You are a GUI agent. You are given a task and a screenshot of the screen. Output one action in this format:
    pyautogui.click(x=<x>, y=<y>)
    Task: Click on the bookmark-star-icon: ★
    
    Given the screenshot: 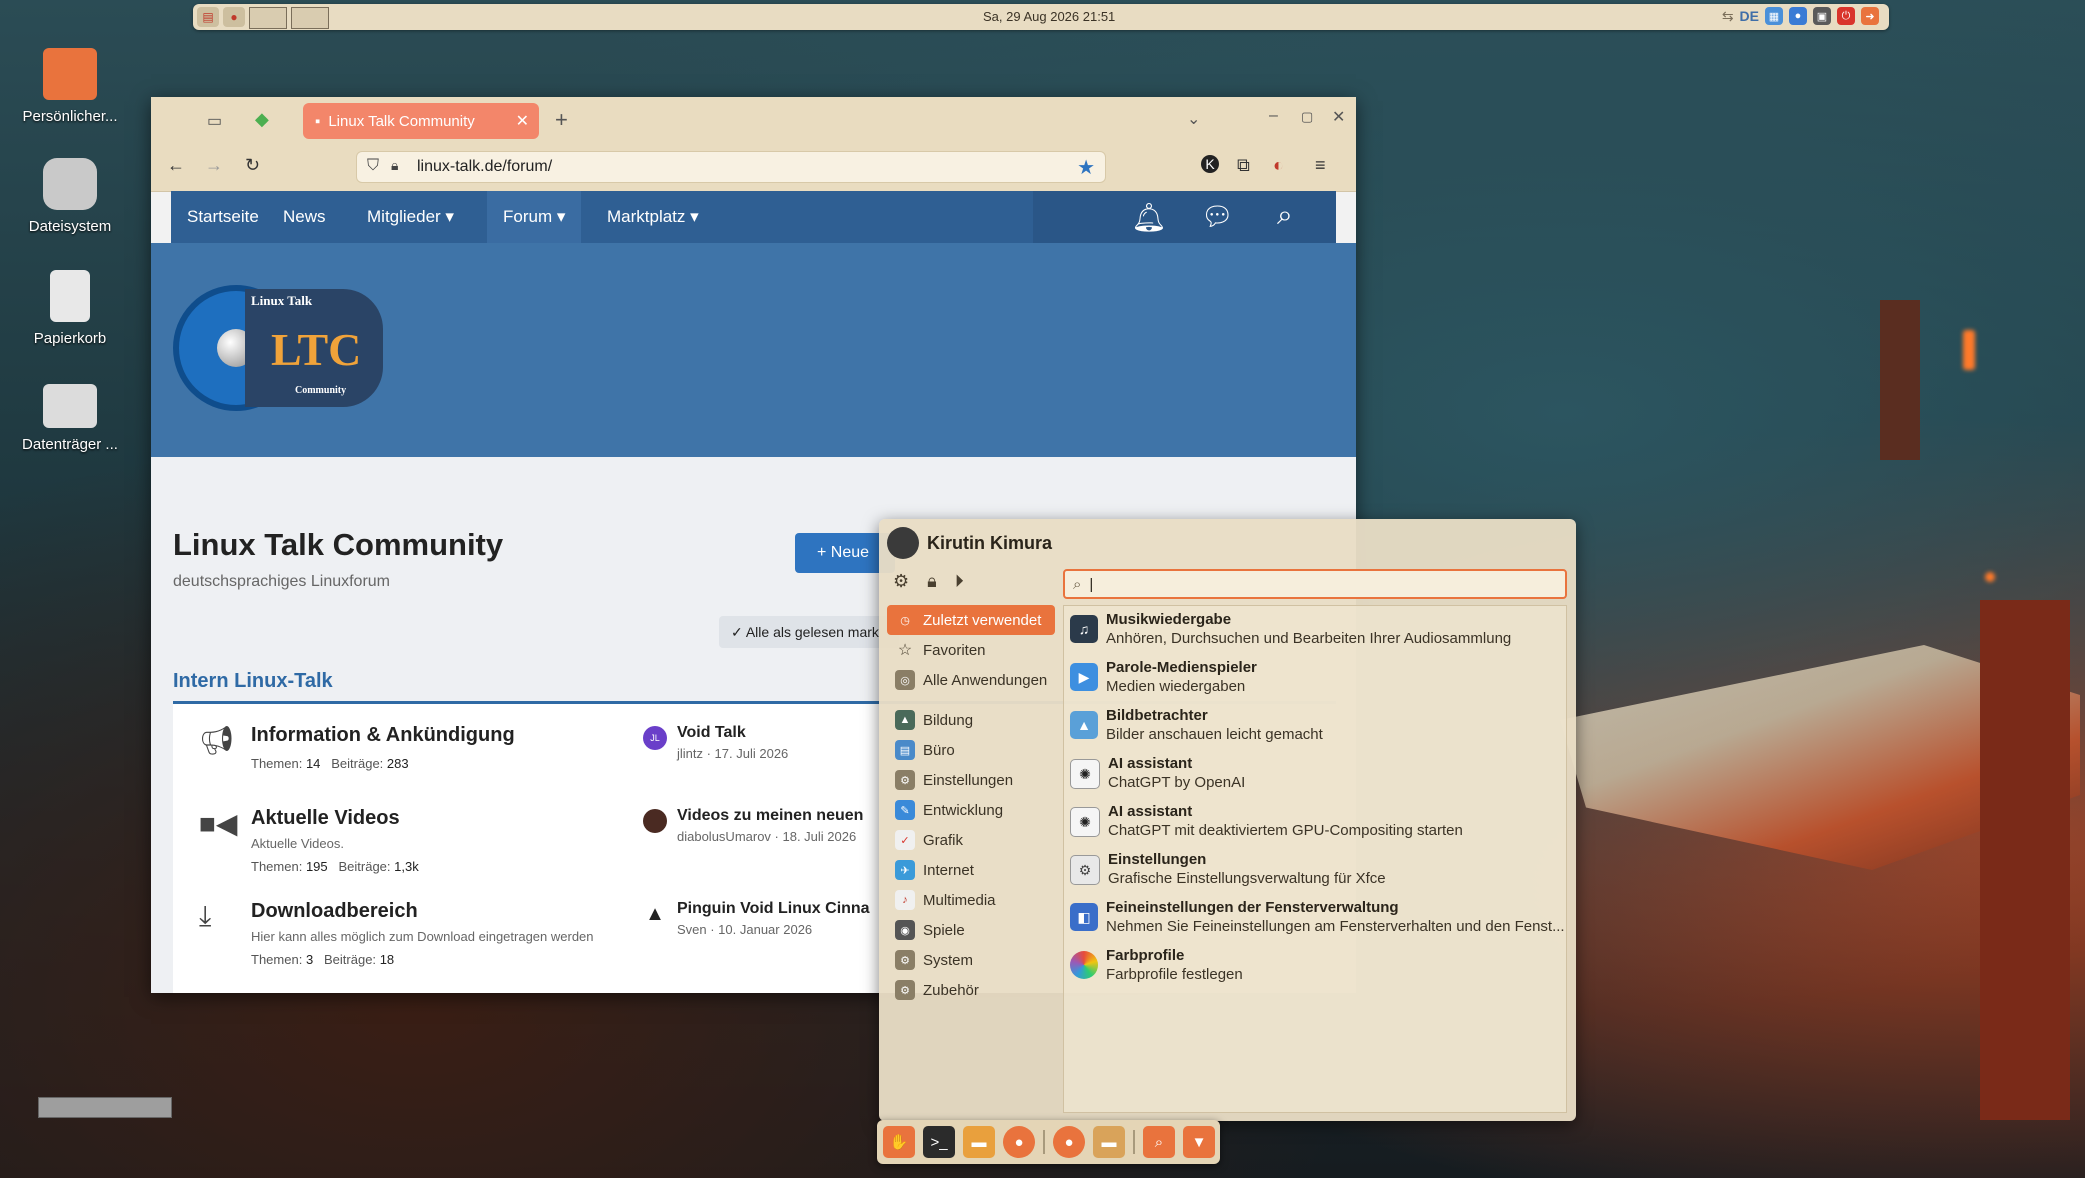 What is the action you would take?
    pyautogui.click(x=1086, y=167)
    